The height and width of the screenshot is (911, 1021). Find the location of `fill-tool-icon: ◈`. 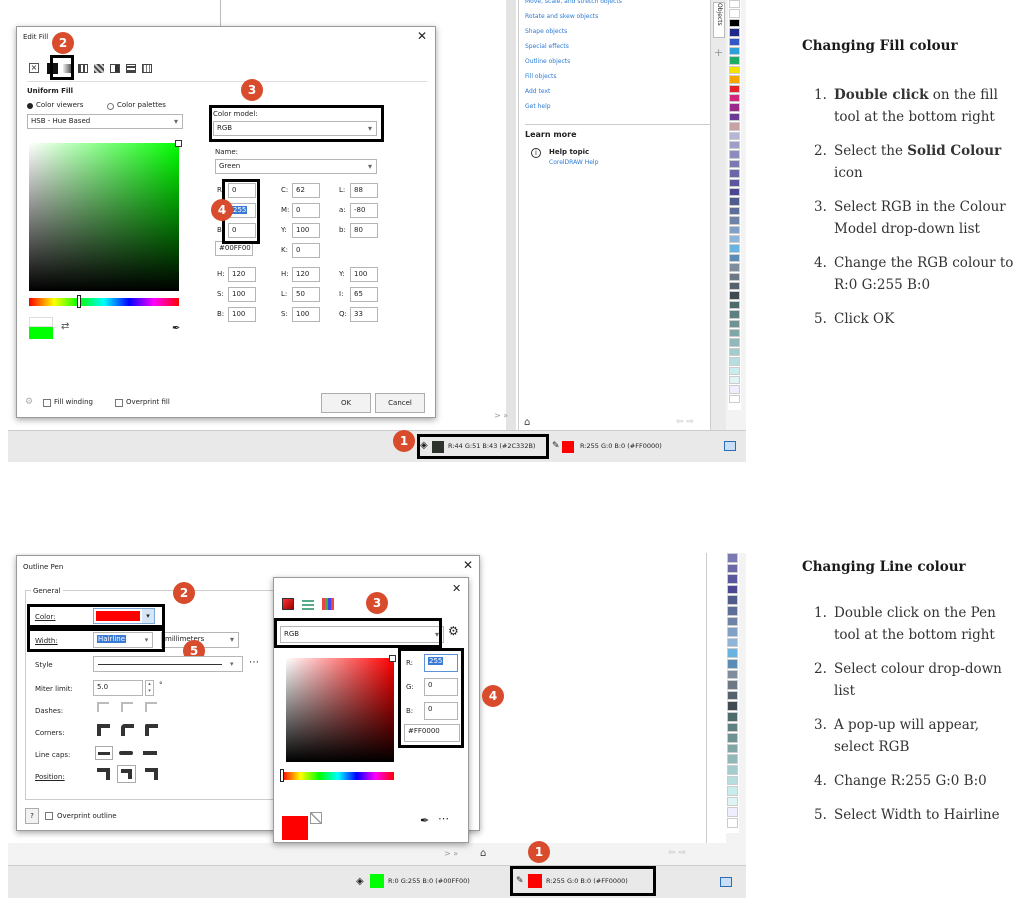

fill-tool-icon: ◈ is located at coordinates (360, 881).